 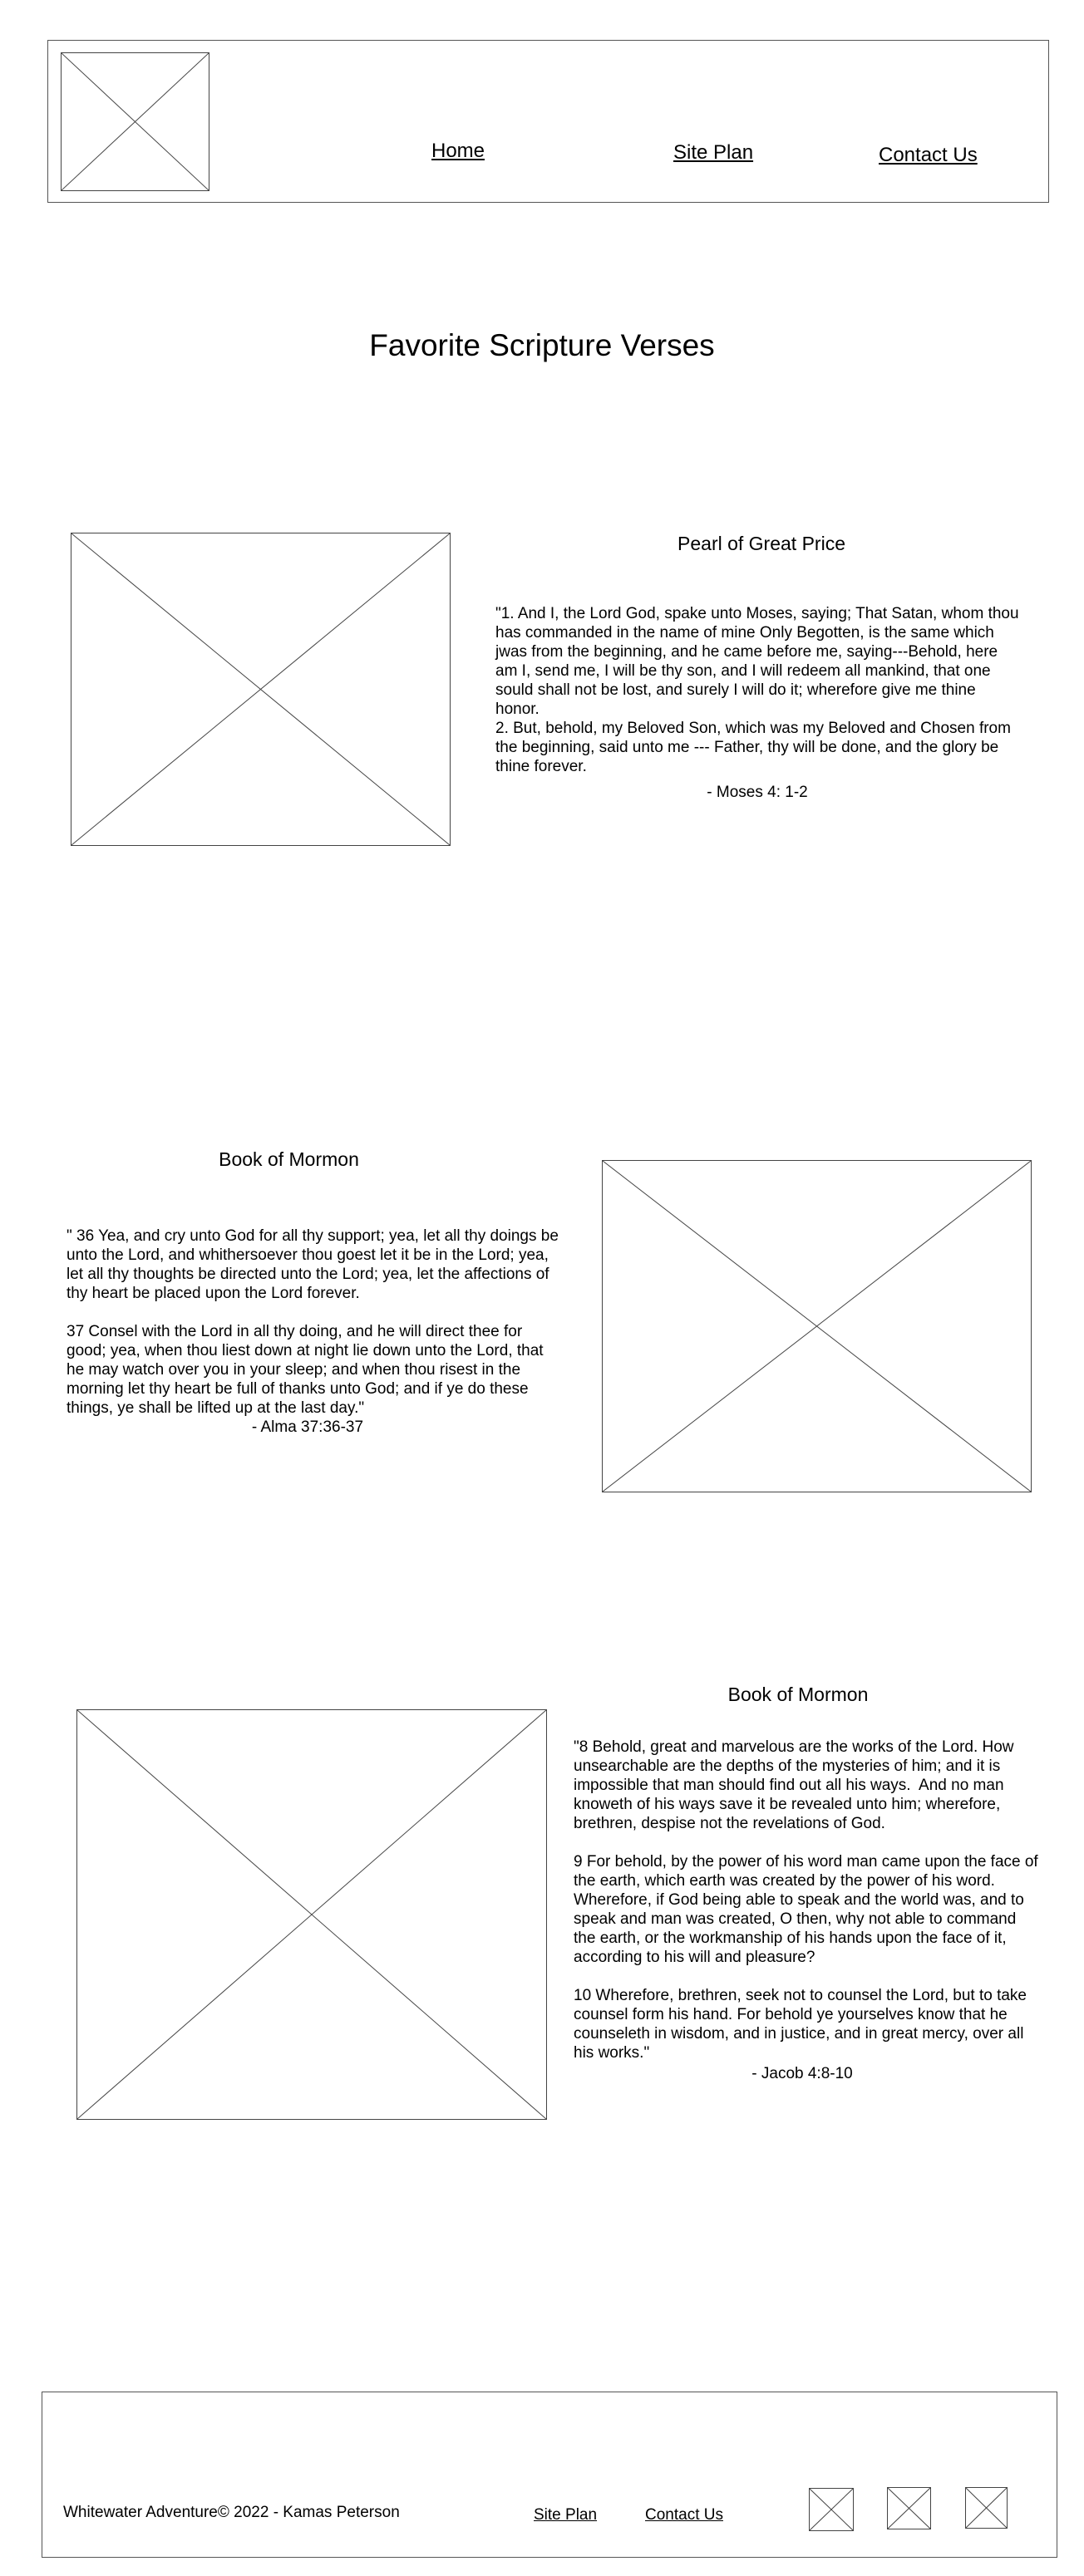 What do you see at coordinates (549, 2475) in the screenshot?
I see `footer` at bounding box center [549, 2475].